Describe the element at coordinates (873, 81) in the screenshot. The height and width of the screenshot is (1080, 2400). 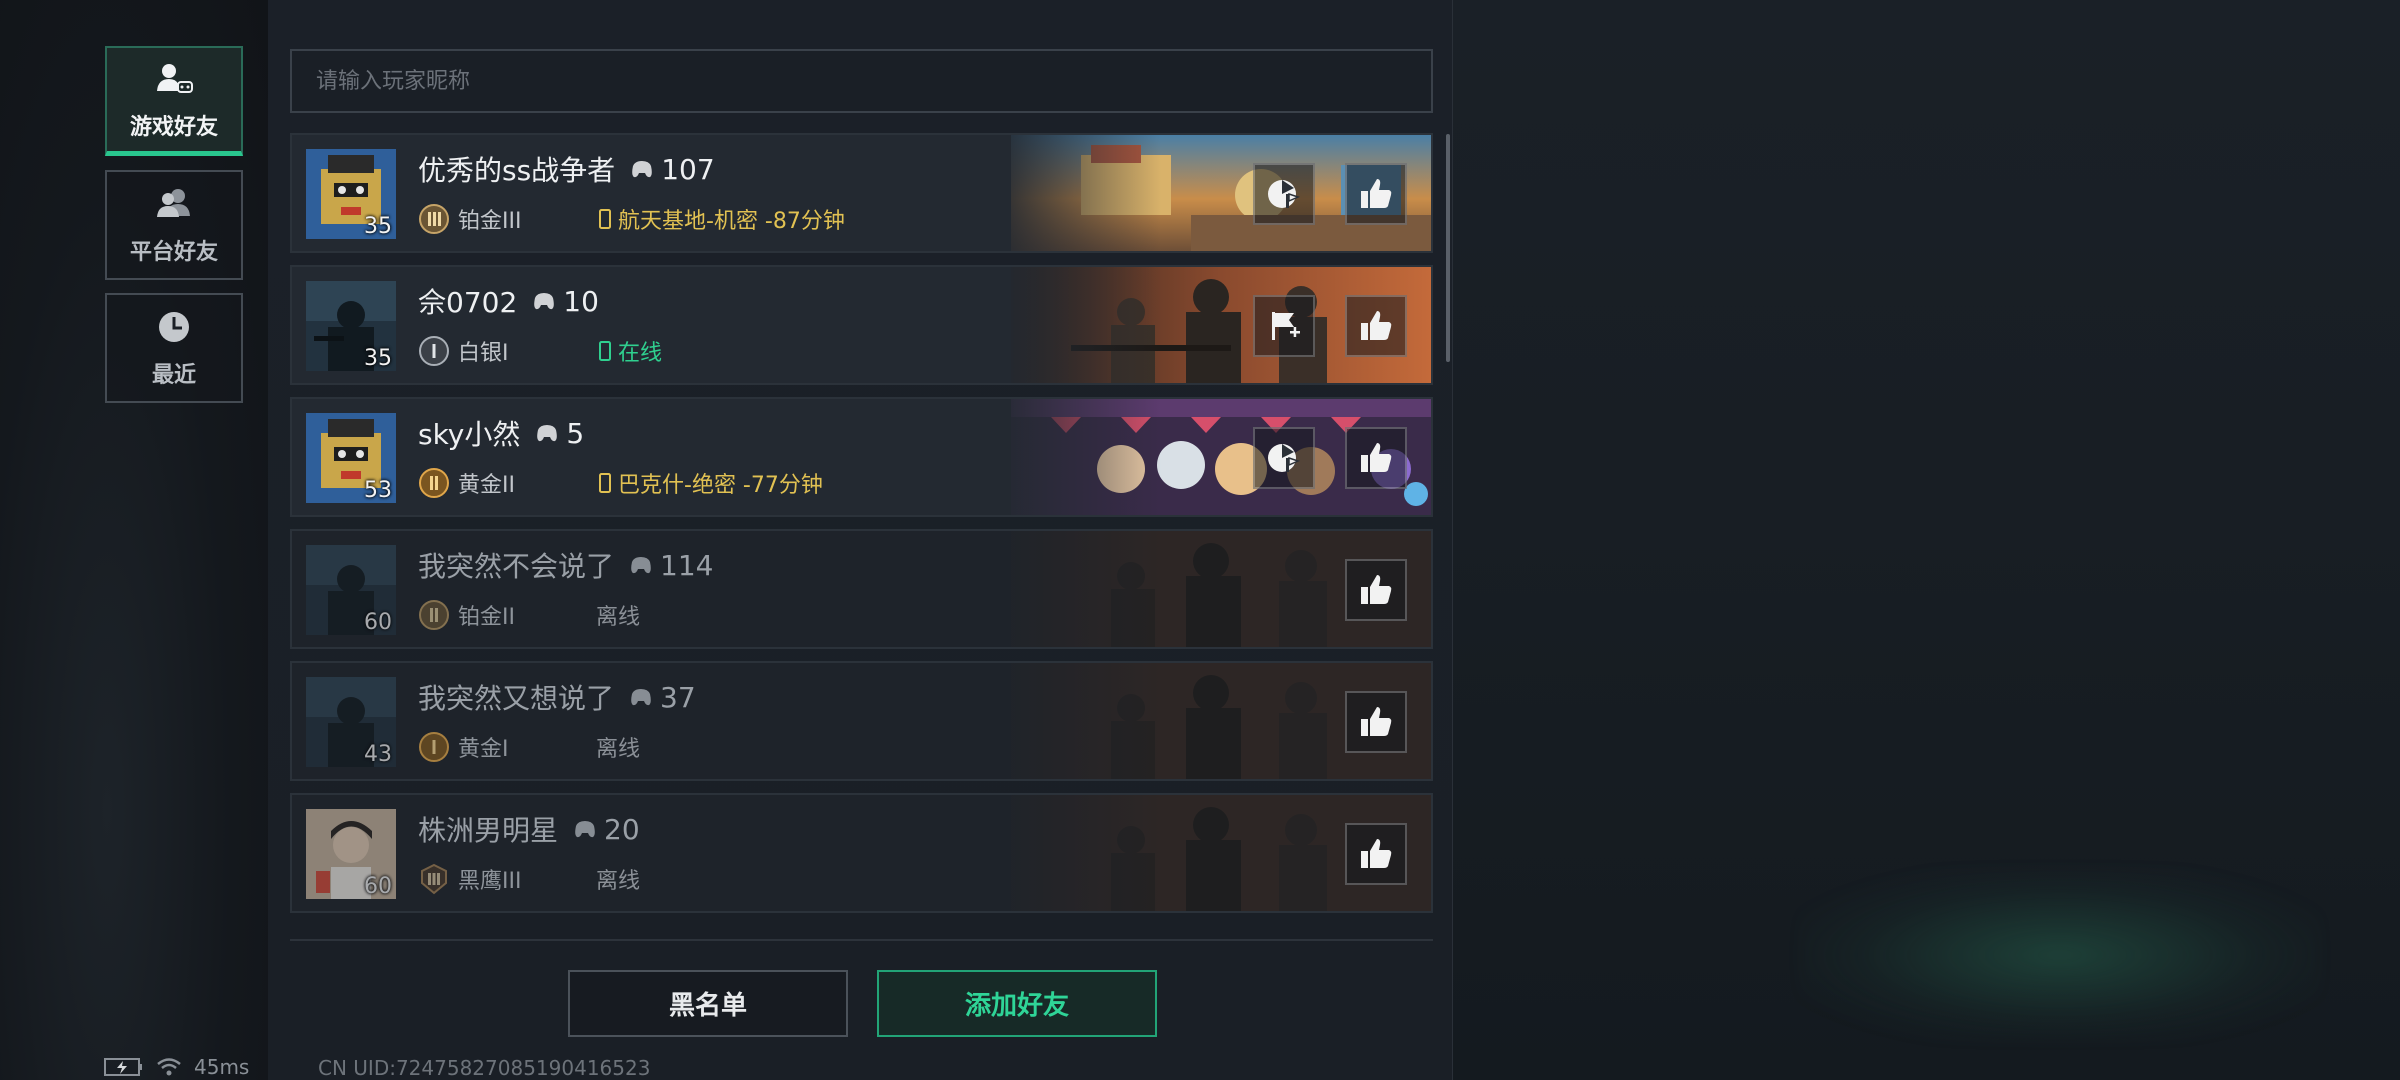
I see `search-input` at that location.